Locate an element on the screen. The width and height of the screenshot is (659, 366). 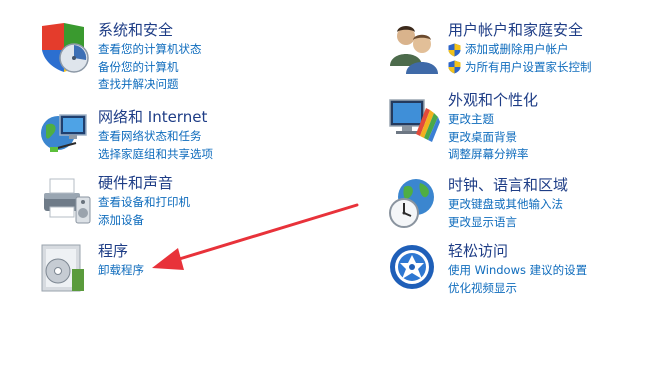
category-title: 程序 is located at coordinates (121, 251).